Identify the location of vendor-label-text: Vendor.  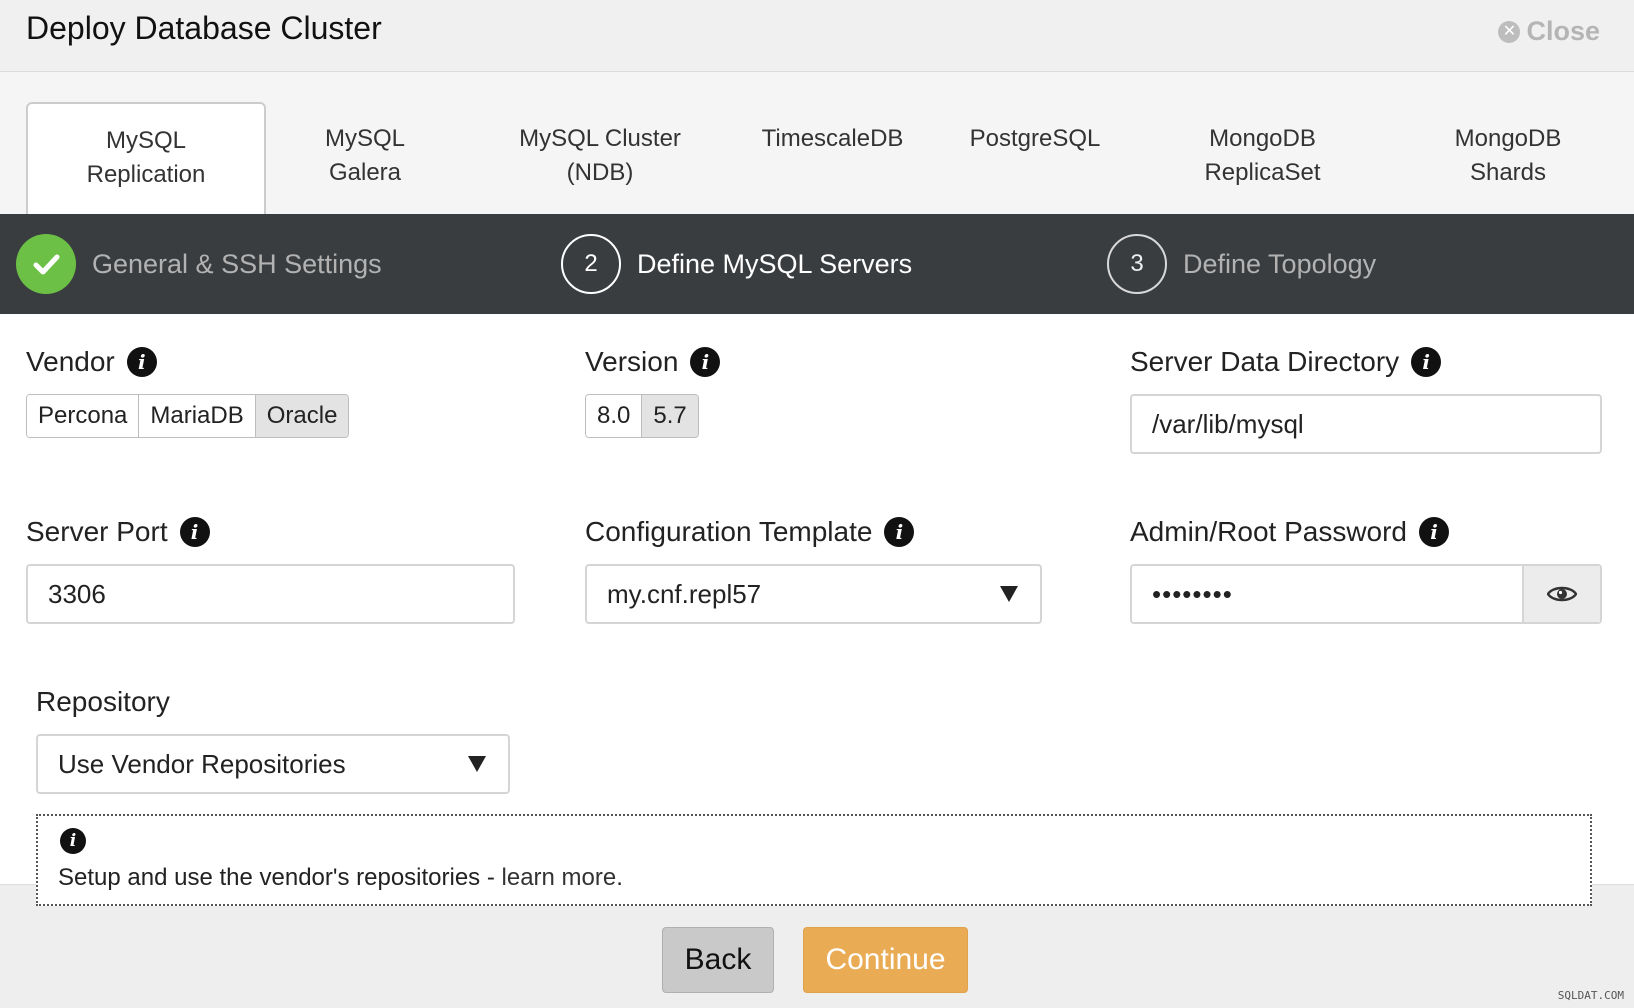
(70, 361).